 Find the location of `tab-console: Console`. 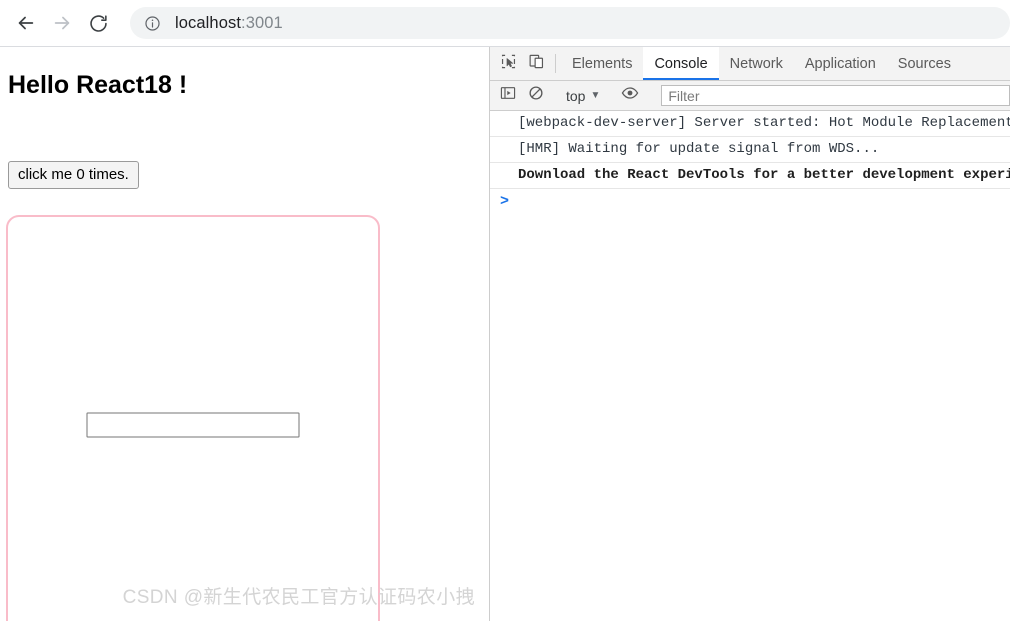

tab-console: Console is located at coordinates (681, 63).